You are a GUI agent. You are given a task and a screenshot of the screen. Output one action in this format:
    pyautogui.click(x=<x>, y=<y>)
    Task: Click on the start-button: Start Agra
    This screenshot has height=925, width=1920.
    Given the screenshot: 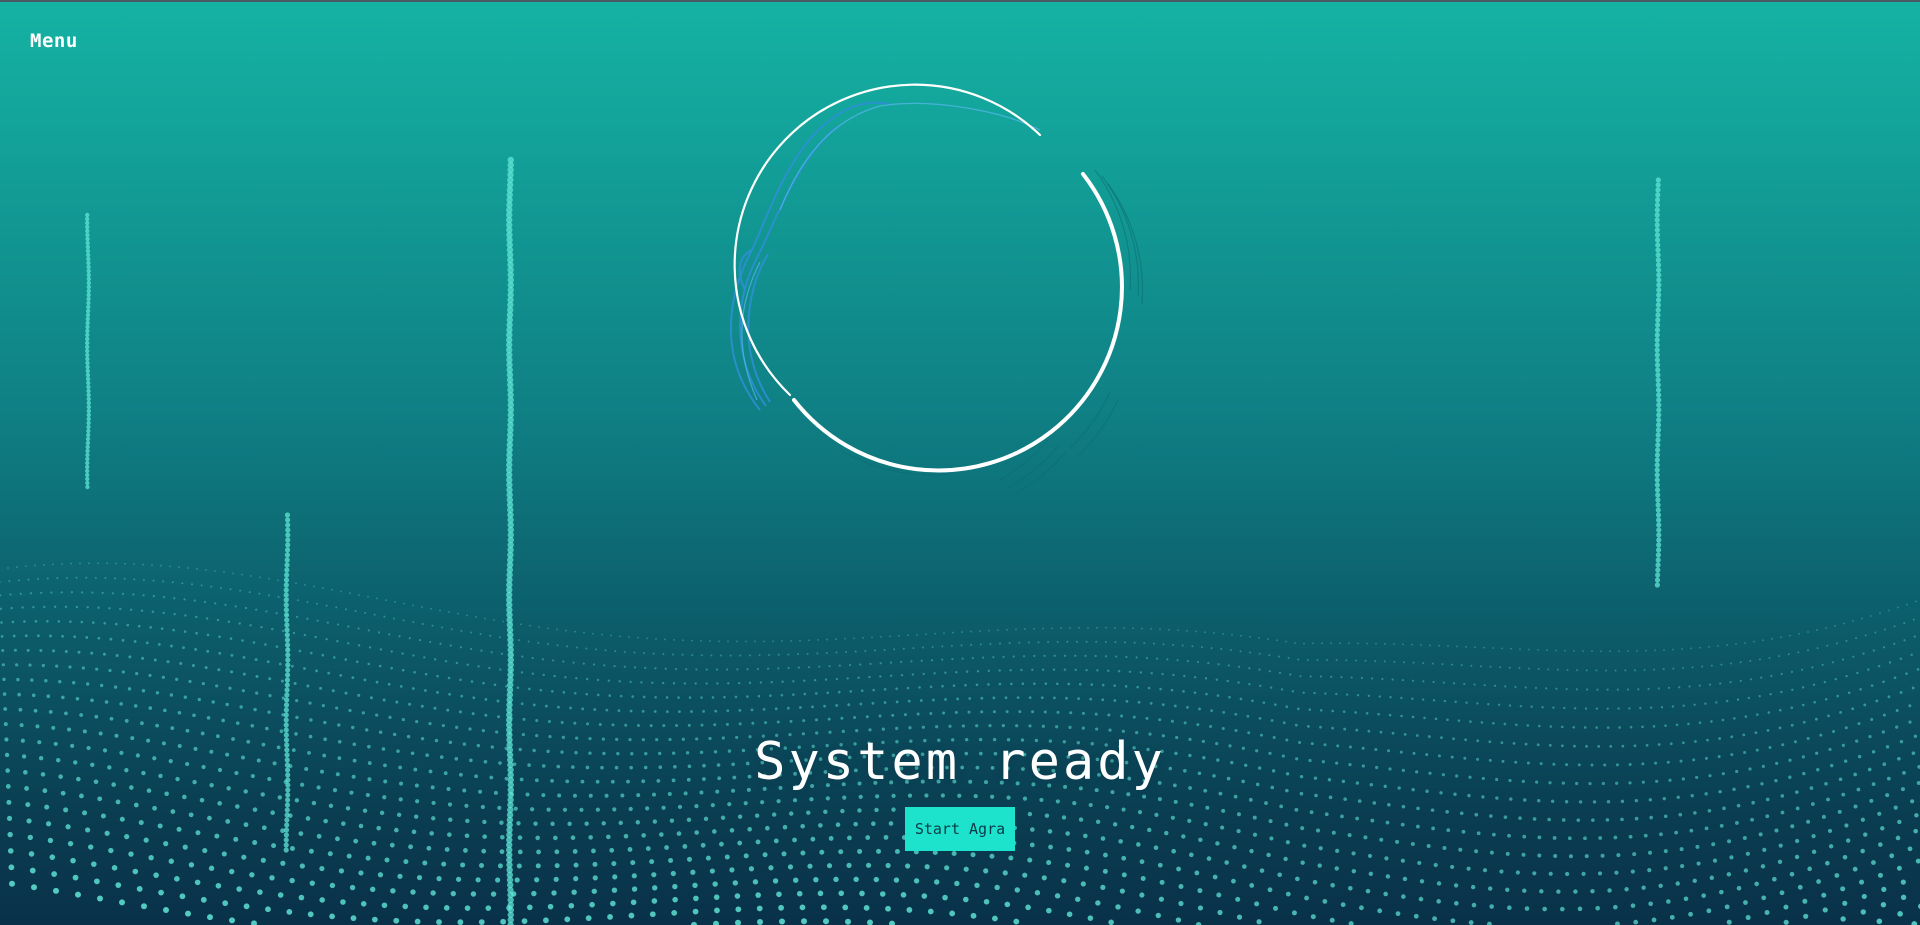 What is the action you would take?
    pyautogui.click(x=960, y=829)
    